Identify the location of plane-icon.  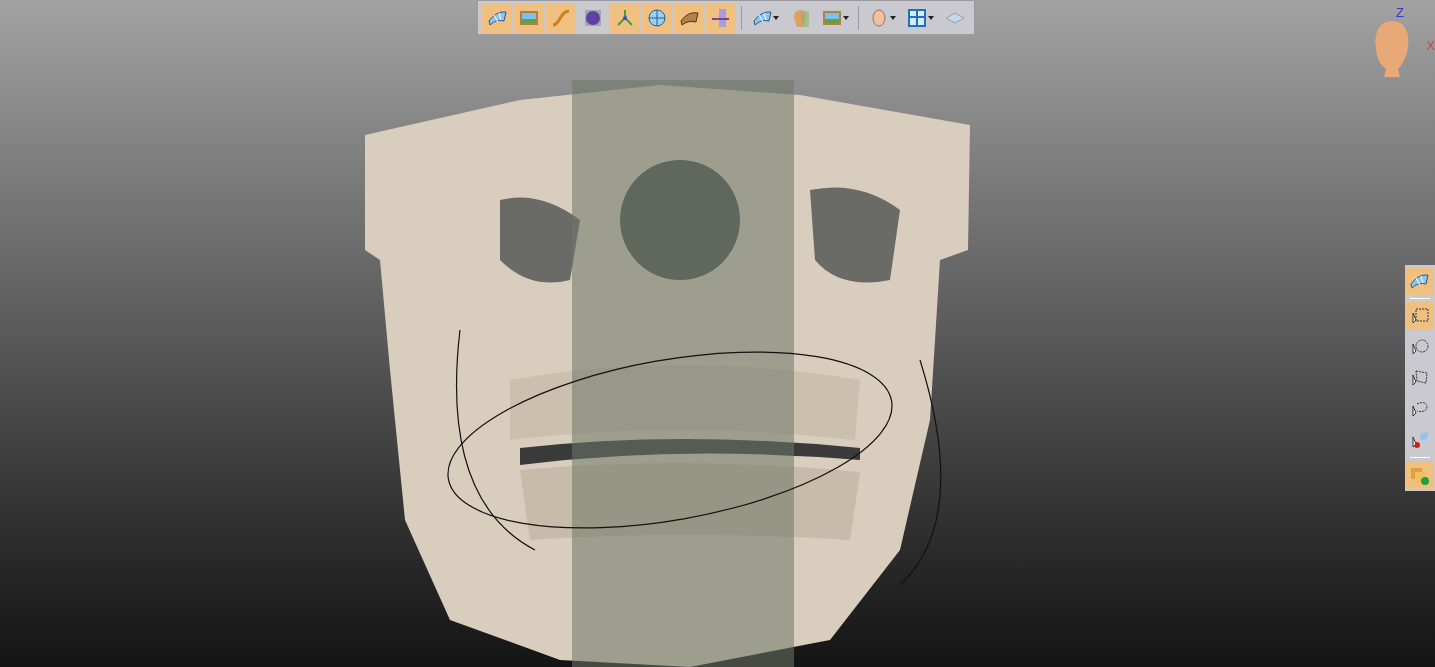
(721, 17).